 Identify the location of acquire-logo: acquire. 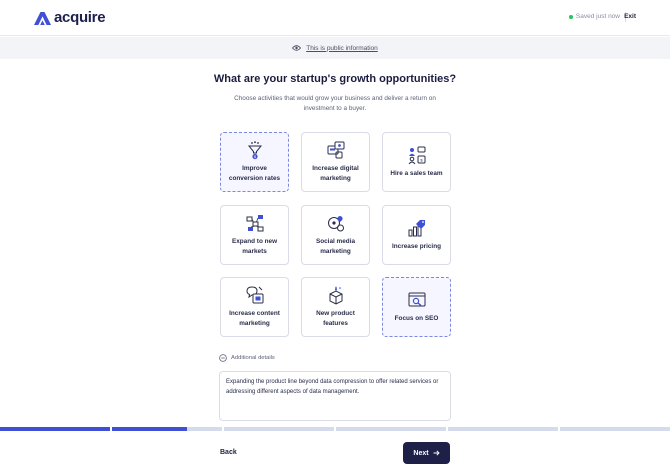
(70, 17).